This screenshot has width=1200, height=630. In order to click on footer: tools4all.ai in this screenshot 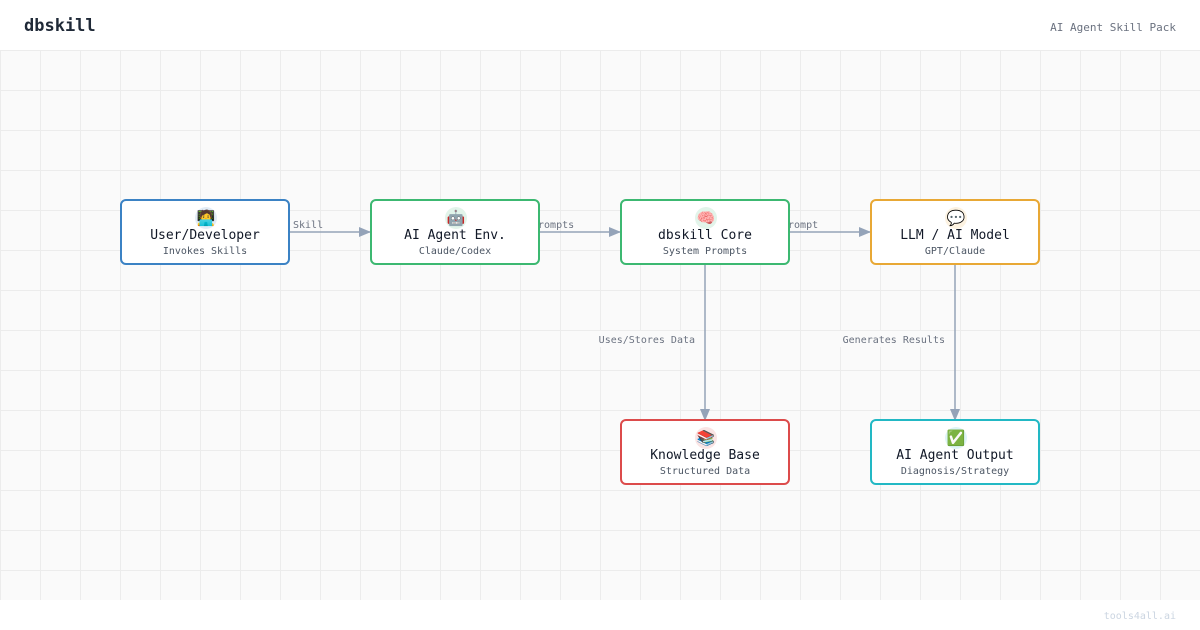, I will do `click(600, 615)`.